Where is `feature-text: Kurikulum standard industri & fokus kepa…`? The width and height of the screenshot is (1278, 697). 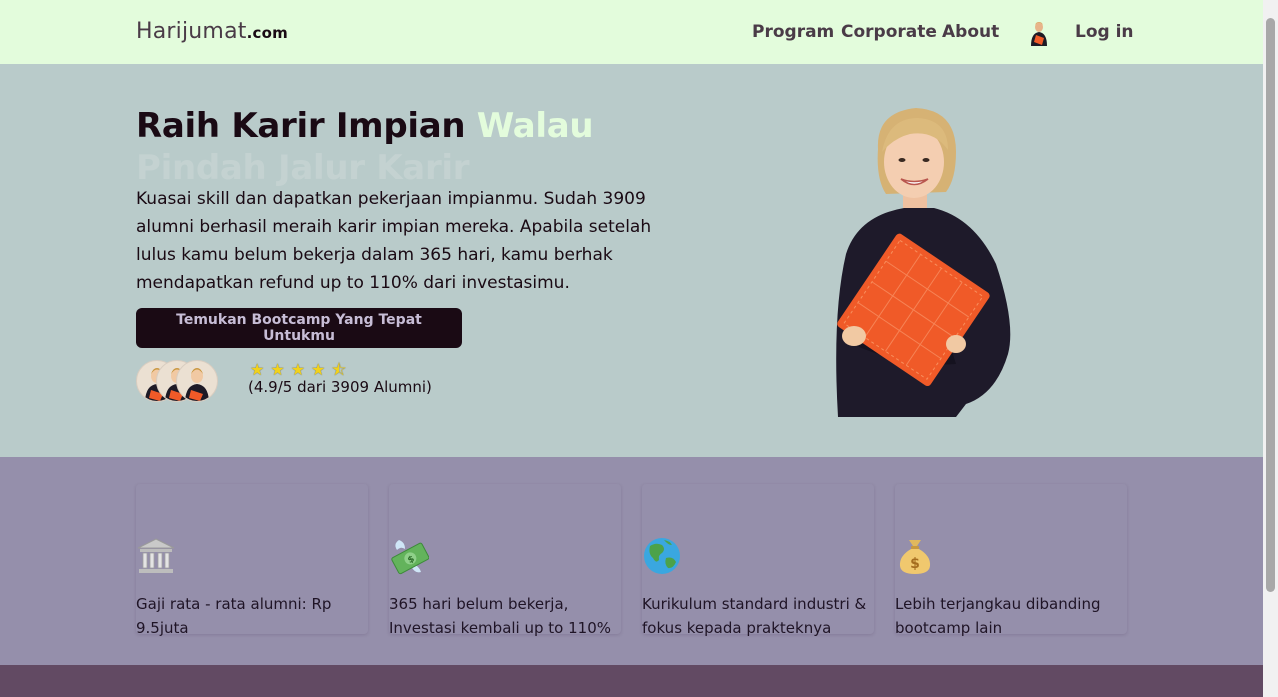
feature-text: Kurikulum standard industri & fokus kepa… is located at coordinates (754, 616).